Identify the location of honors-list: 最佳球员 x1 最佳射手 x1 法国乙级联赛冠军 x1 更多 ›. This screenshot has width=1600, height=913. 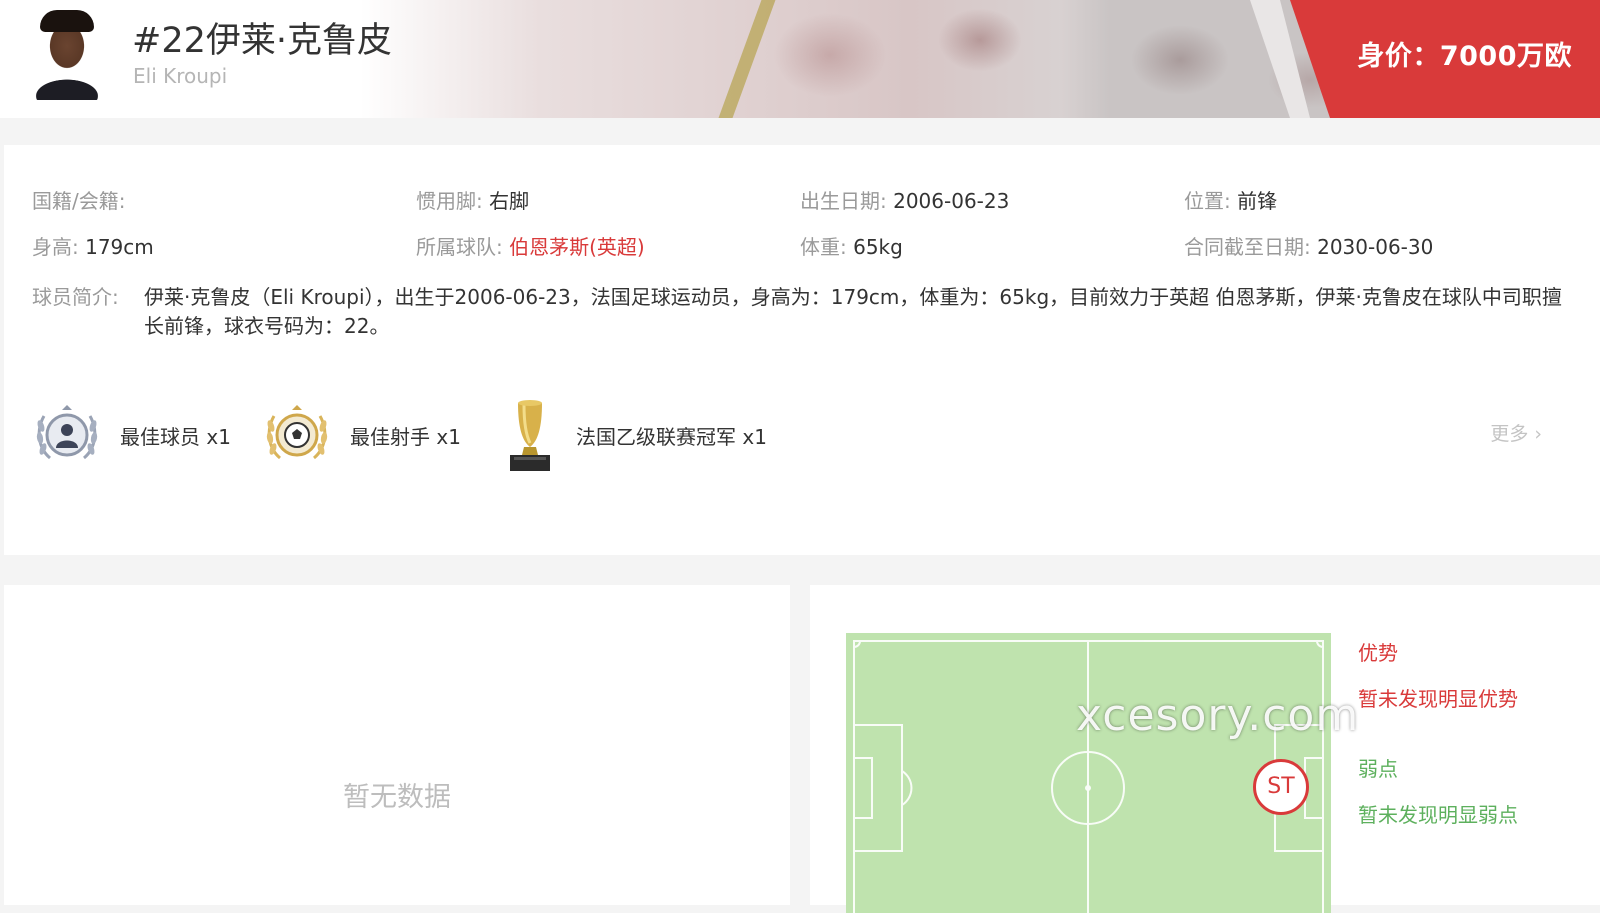
(802, 435).